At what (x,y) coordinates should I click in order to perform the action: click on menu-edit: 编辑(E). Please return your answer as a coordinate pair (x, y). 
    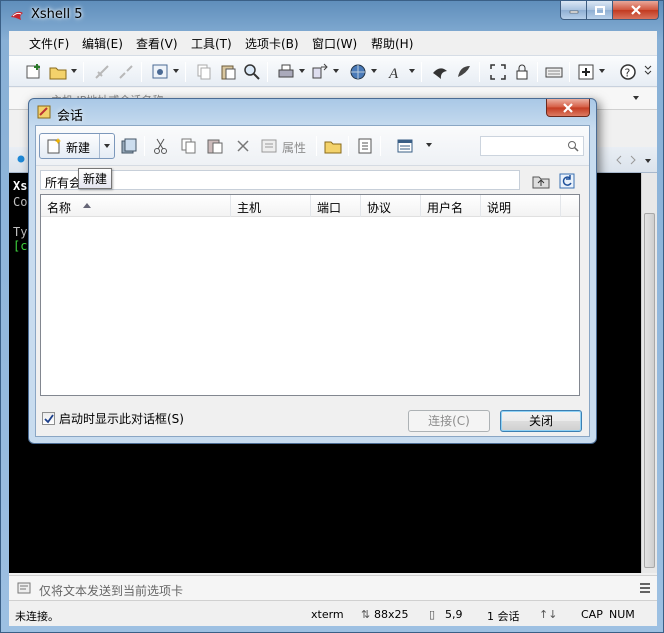
    Looking at the image, I should click on (102, 43).